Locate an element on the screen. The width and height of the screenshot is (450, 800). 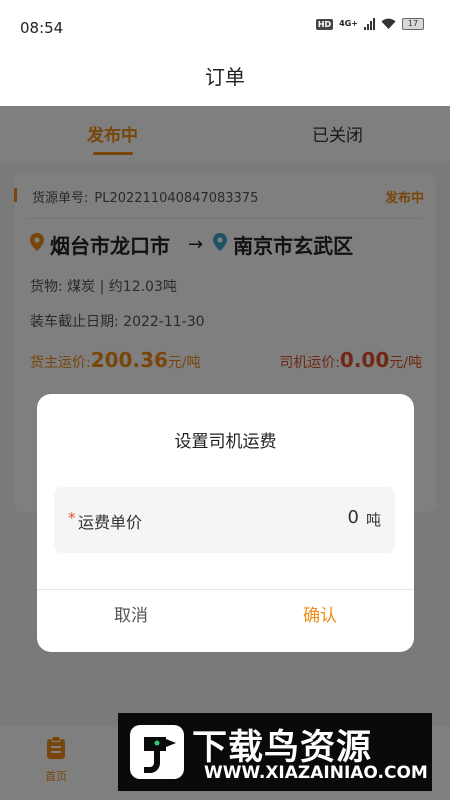
required-mark: * is located at coordinates (72, 518).